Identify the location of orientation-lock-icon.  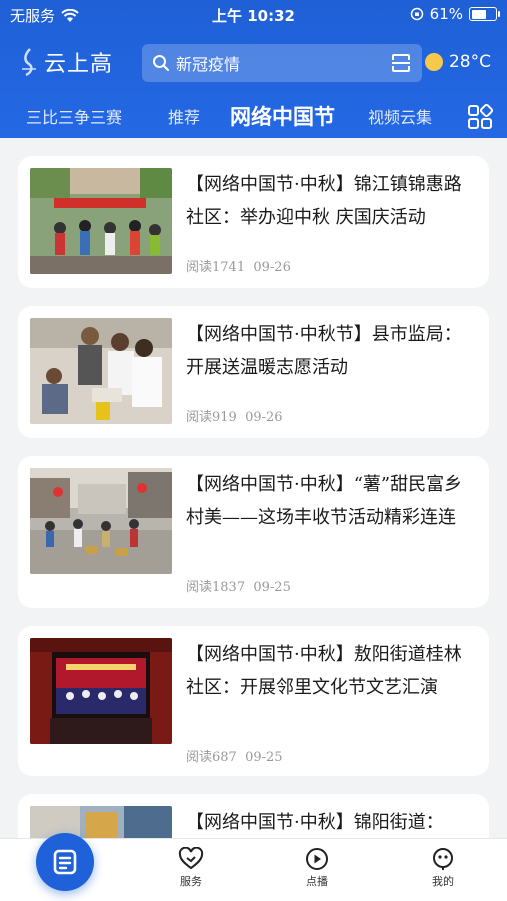
(416, 14).